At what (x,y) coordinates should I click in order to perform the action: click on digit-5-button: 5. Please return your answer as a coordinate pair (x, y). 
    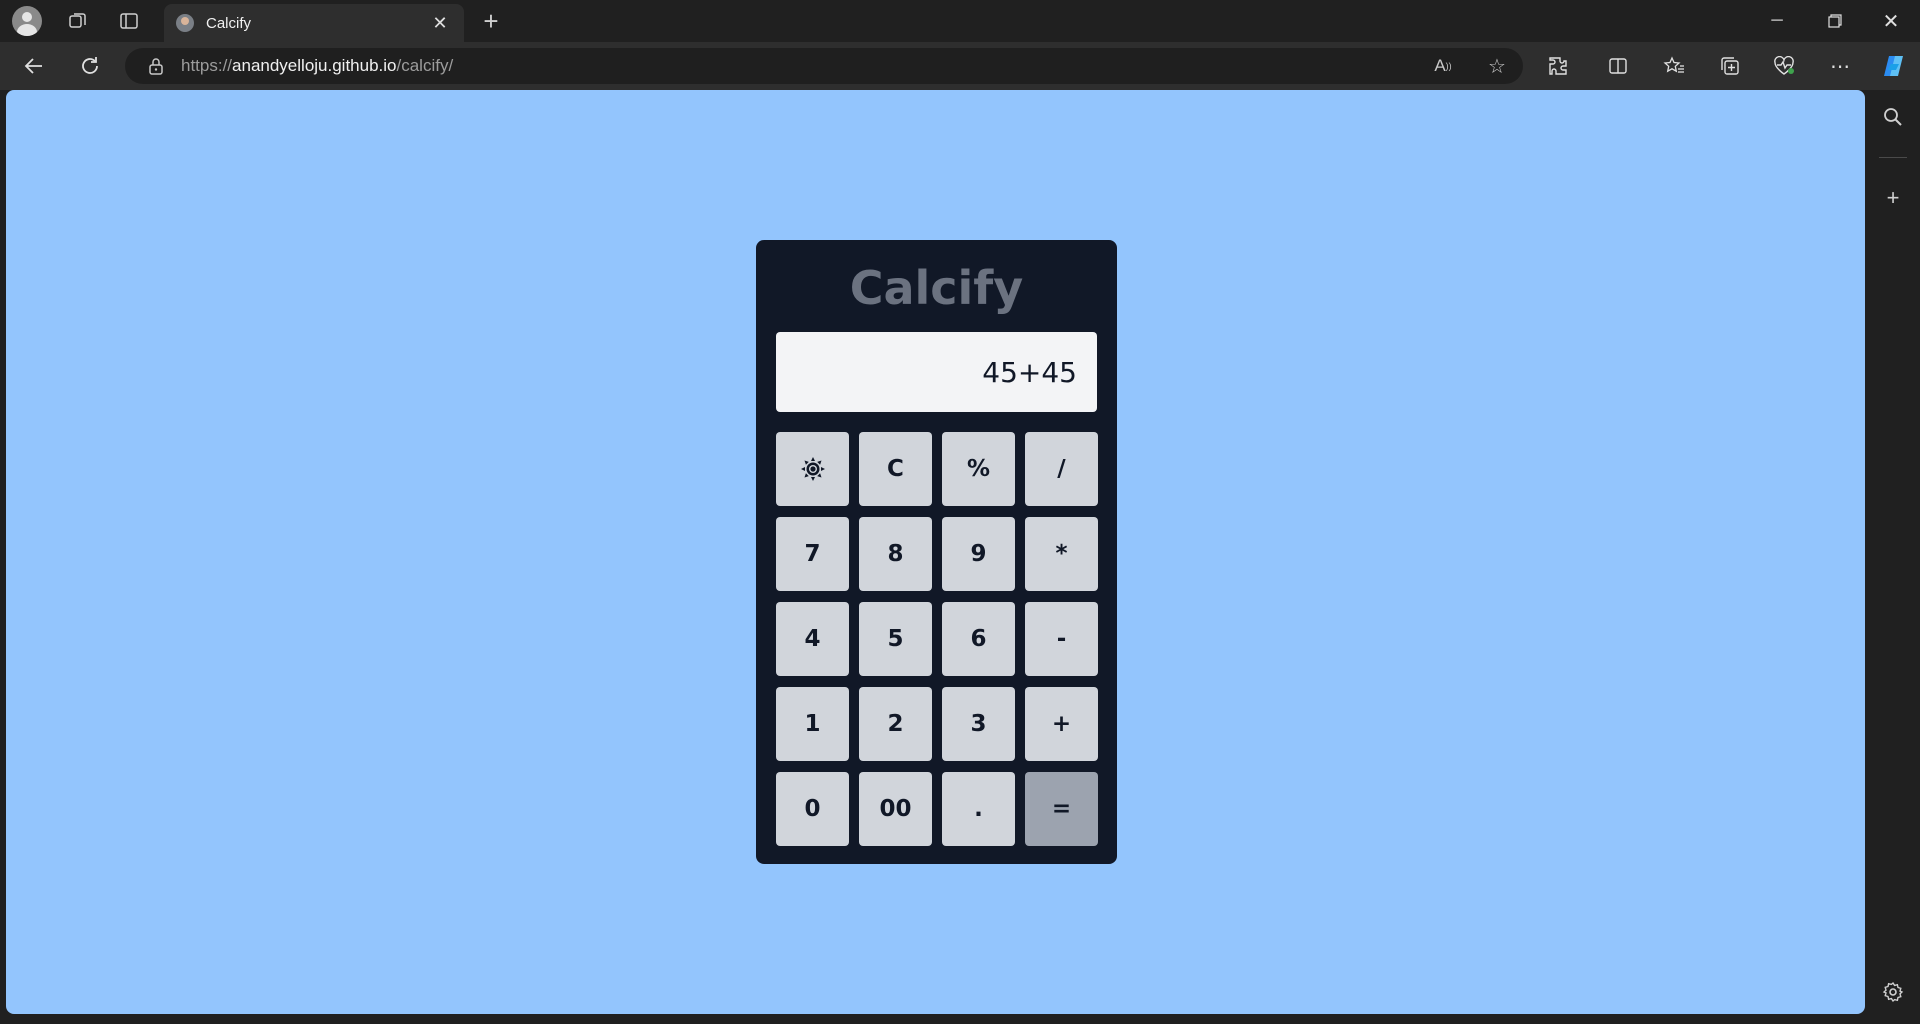
    Looking at the image, I should click on (895, 639).